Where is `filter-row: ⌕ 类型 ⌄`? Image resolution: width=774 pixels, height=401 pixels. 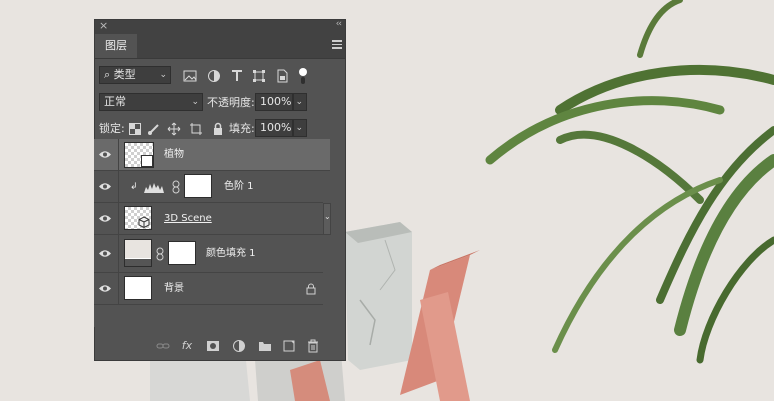
filter-row: ⌕ 类型 ⌄ is located at coordinates (220, 76).